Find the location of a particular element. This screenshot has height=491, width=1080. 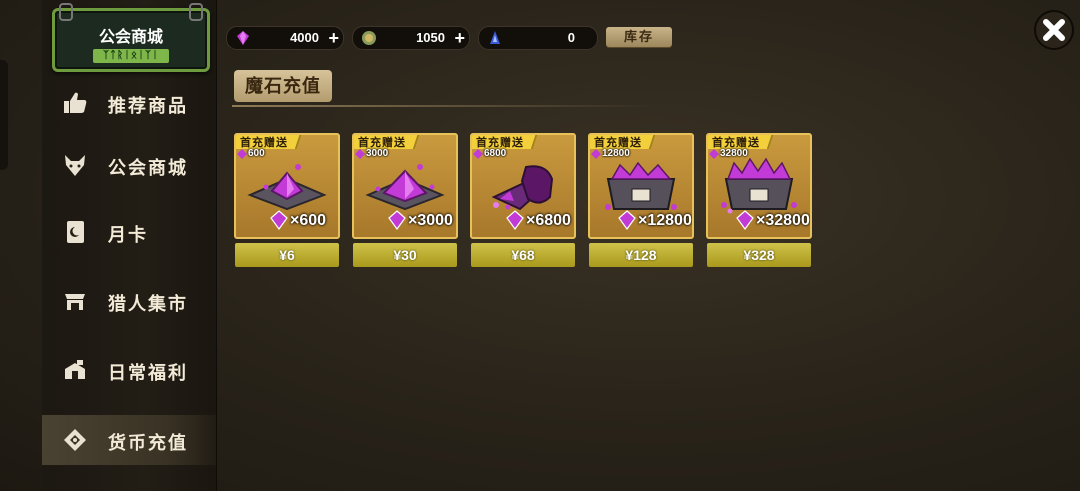

first-charge-ribbon: 首充赠送 32800 is located at coordinates (741, 149).